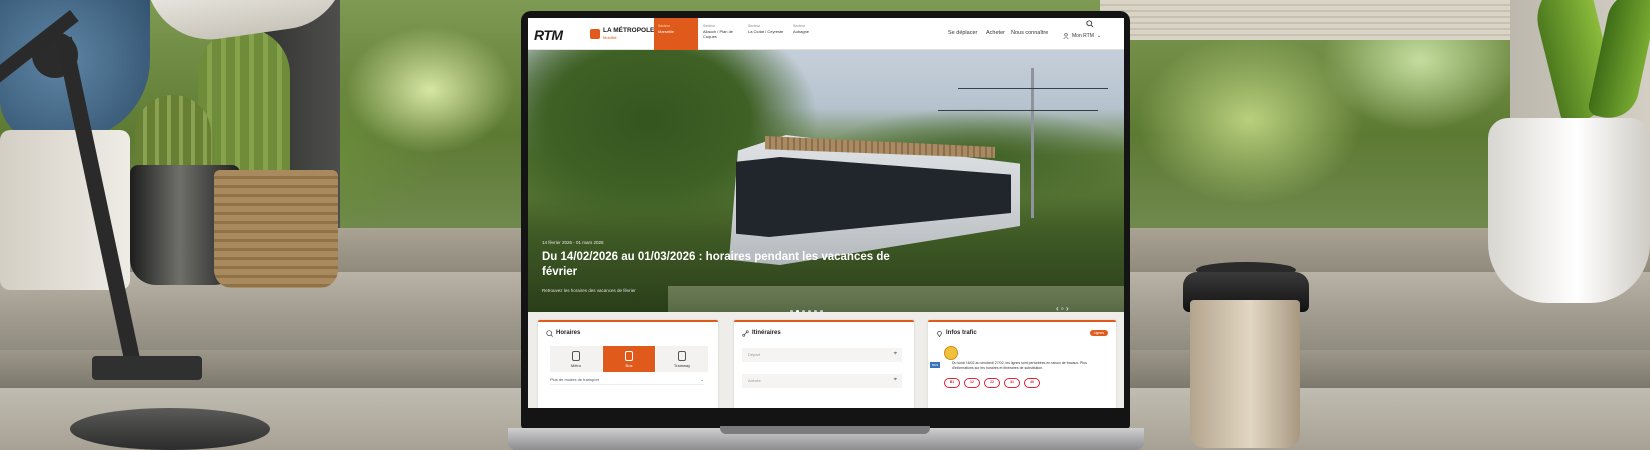 The image size is (1650, 450). Describe the element at coordinates (276, 229) in the screenshot. I see `wicker-pot` at that location.